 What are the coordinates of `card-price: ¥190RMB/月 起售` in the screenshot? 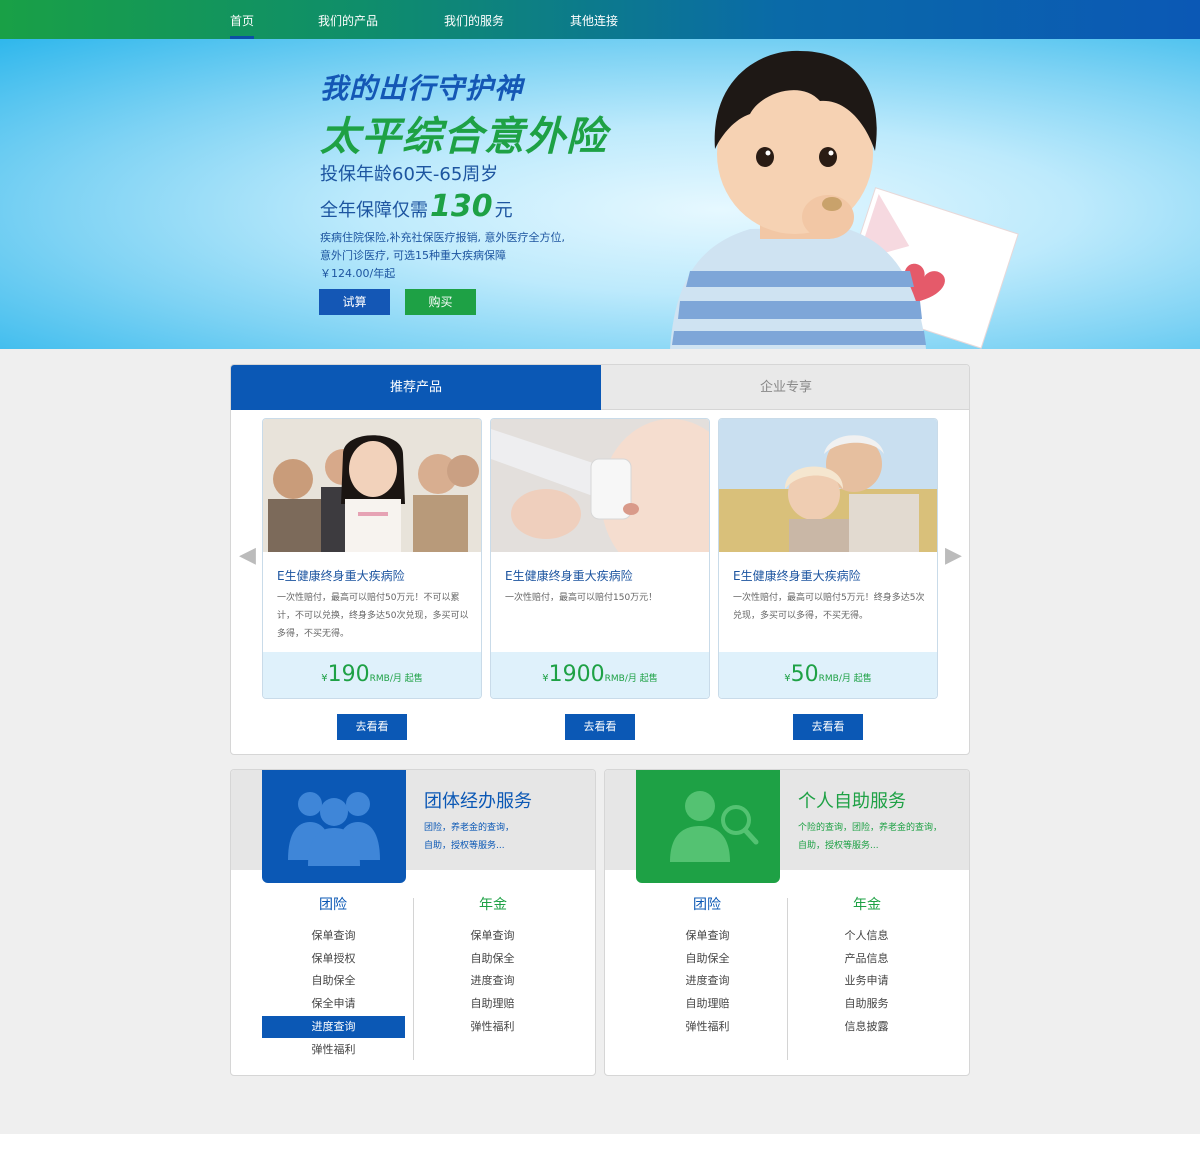 It's located at (372, 675).